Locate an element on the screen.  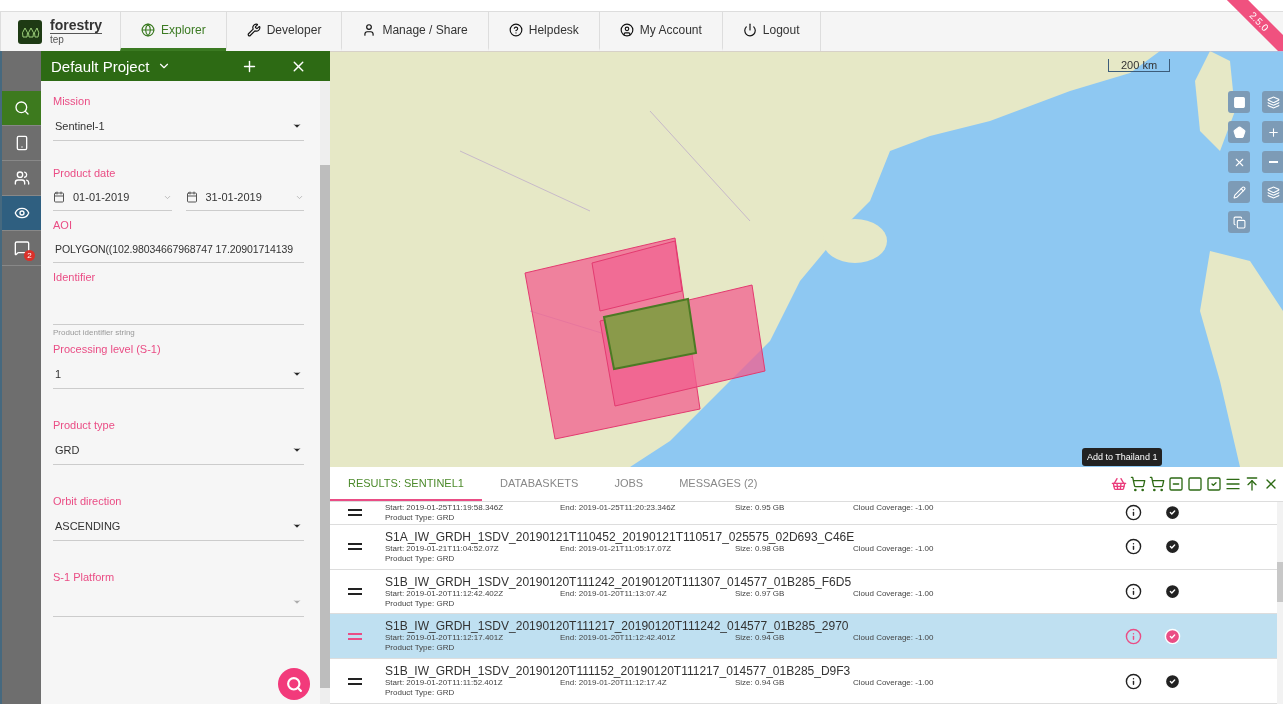
end-time: End: 2019-01-20T11:12:17.4Z is located at coordinates (614, 683).